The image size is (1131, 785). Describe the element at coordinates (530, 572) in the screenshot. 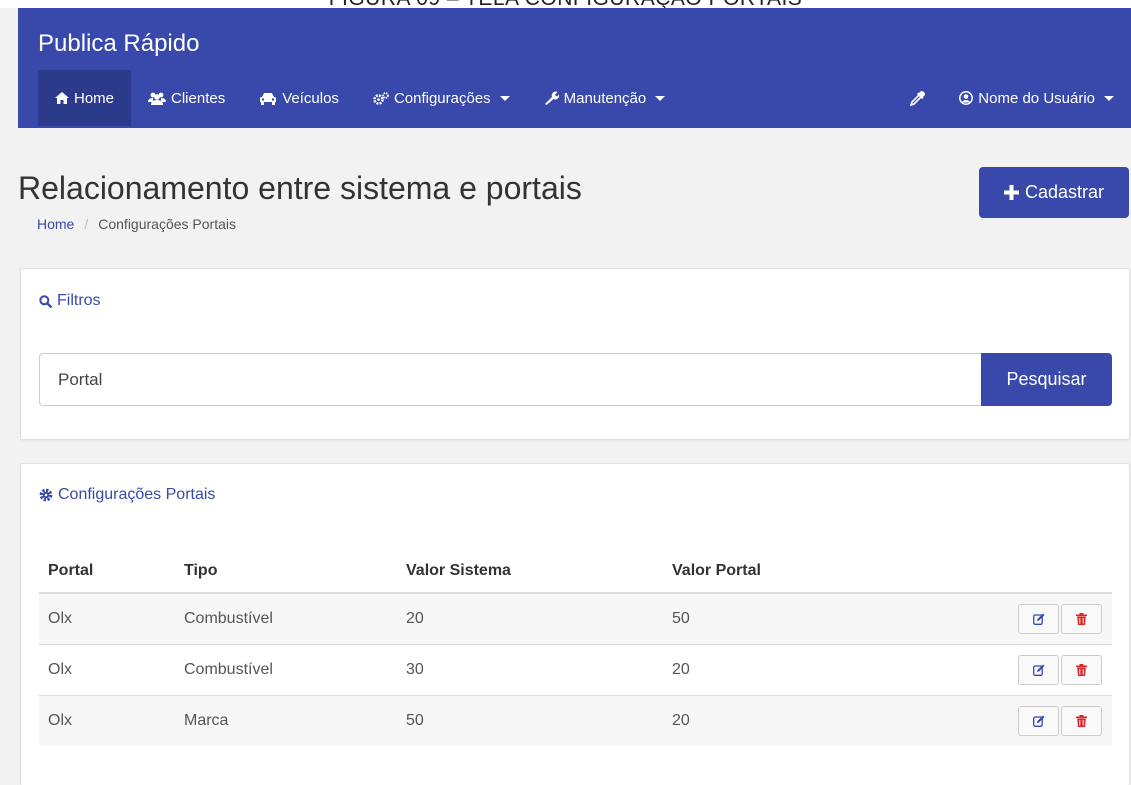

I see `column-header: Valor Sistema` at that location.